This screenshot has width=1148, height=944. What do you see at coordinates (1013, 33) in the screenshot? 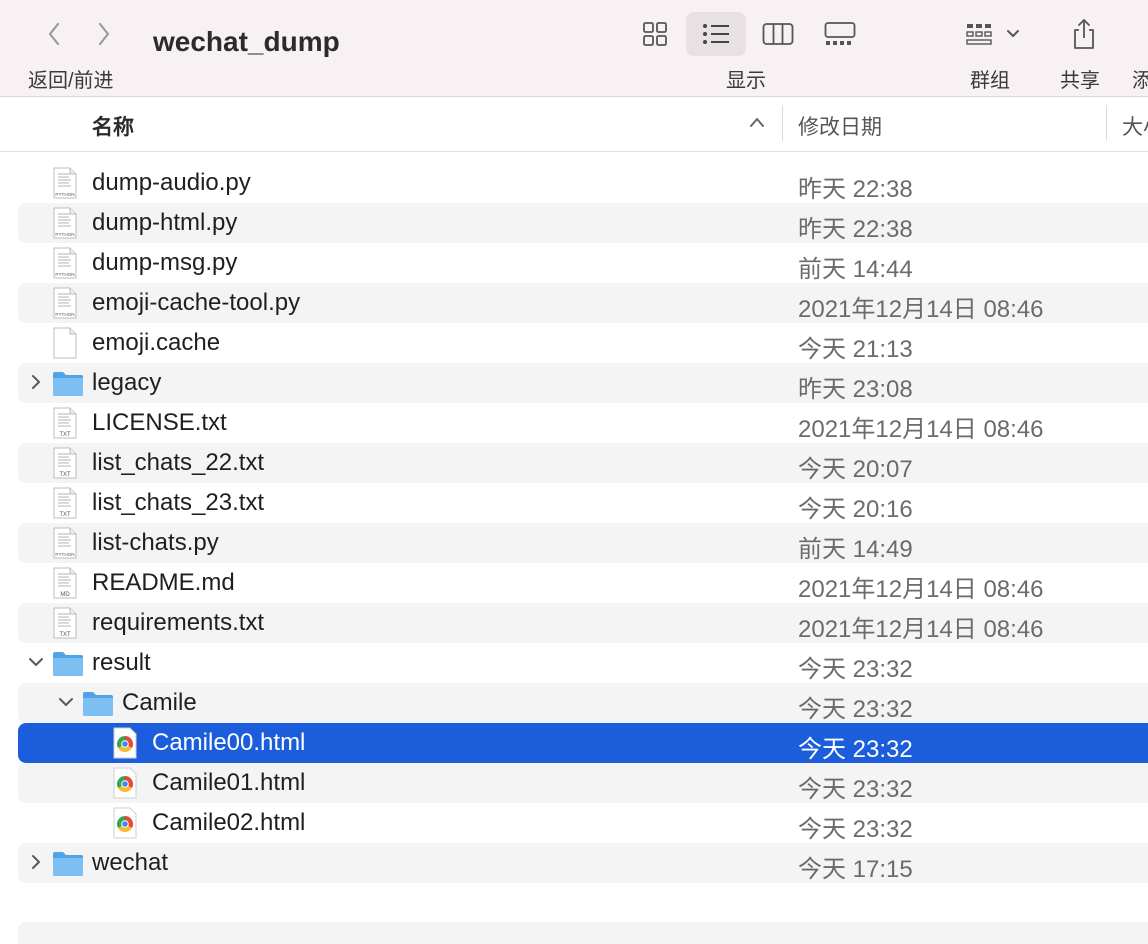
I see `chevron-down-icon` at bounding box center [1013, 33].